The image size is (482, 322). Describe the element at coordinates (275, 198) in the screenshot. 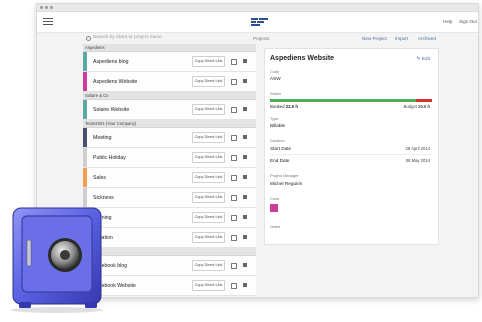

I see `color-label: Color` at that location.